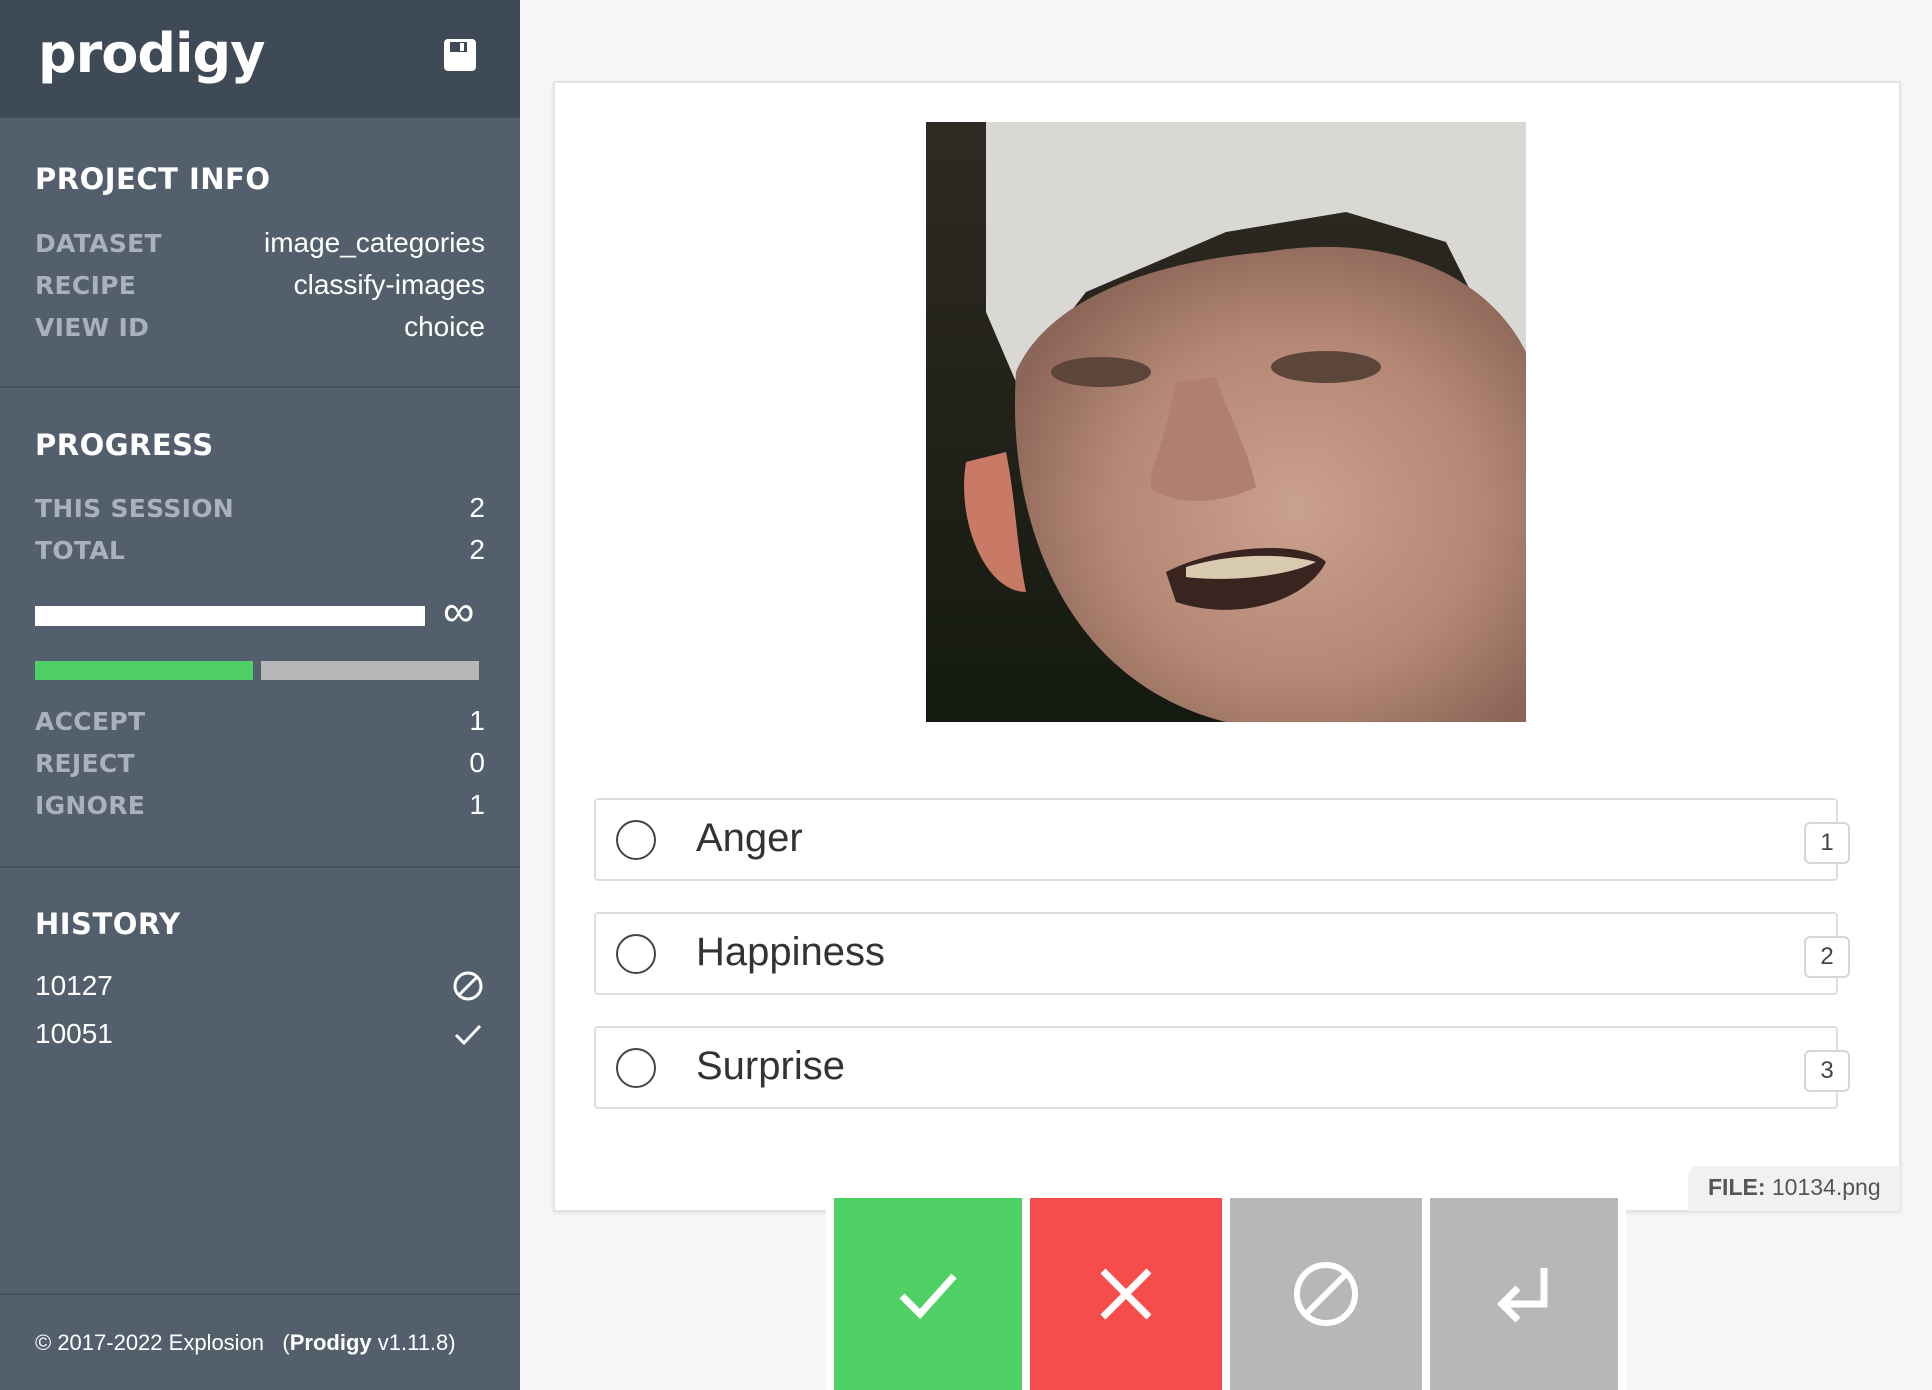  What do you see at coordinates (98, 243) in the screenshot?
I see `dataset-key: DATASET` at bounding box center [98, 243].